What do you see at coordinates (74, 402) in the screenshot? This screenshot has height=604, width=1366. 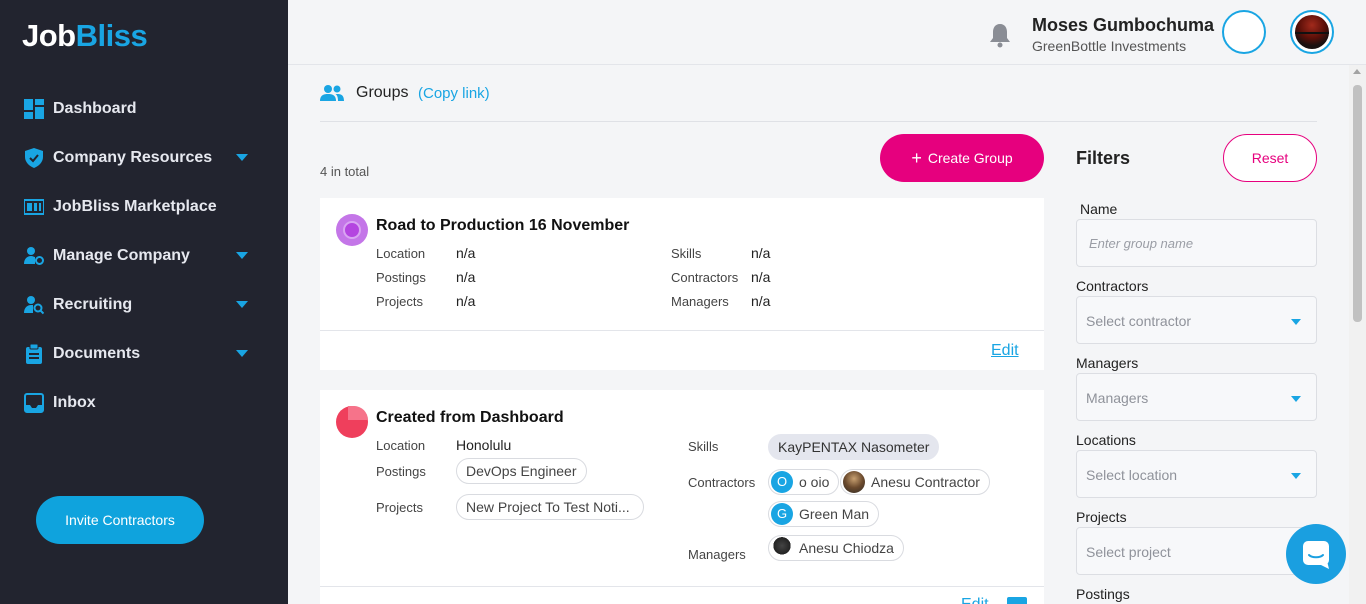 I see `sidebar-item-label: Inbox` at bounding box center [74, 402].